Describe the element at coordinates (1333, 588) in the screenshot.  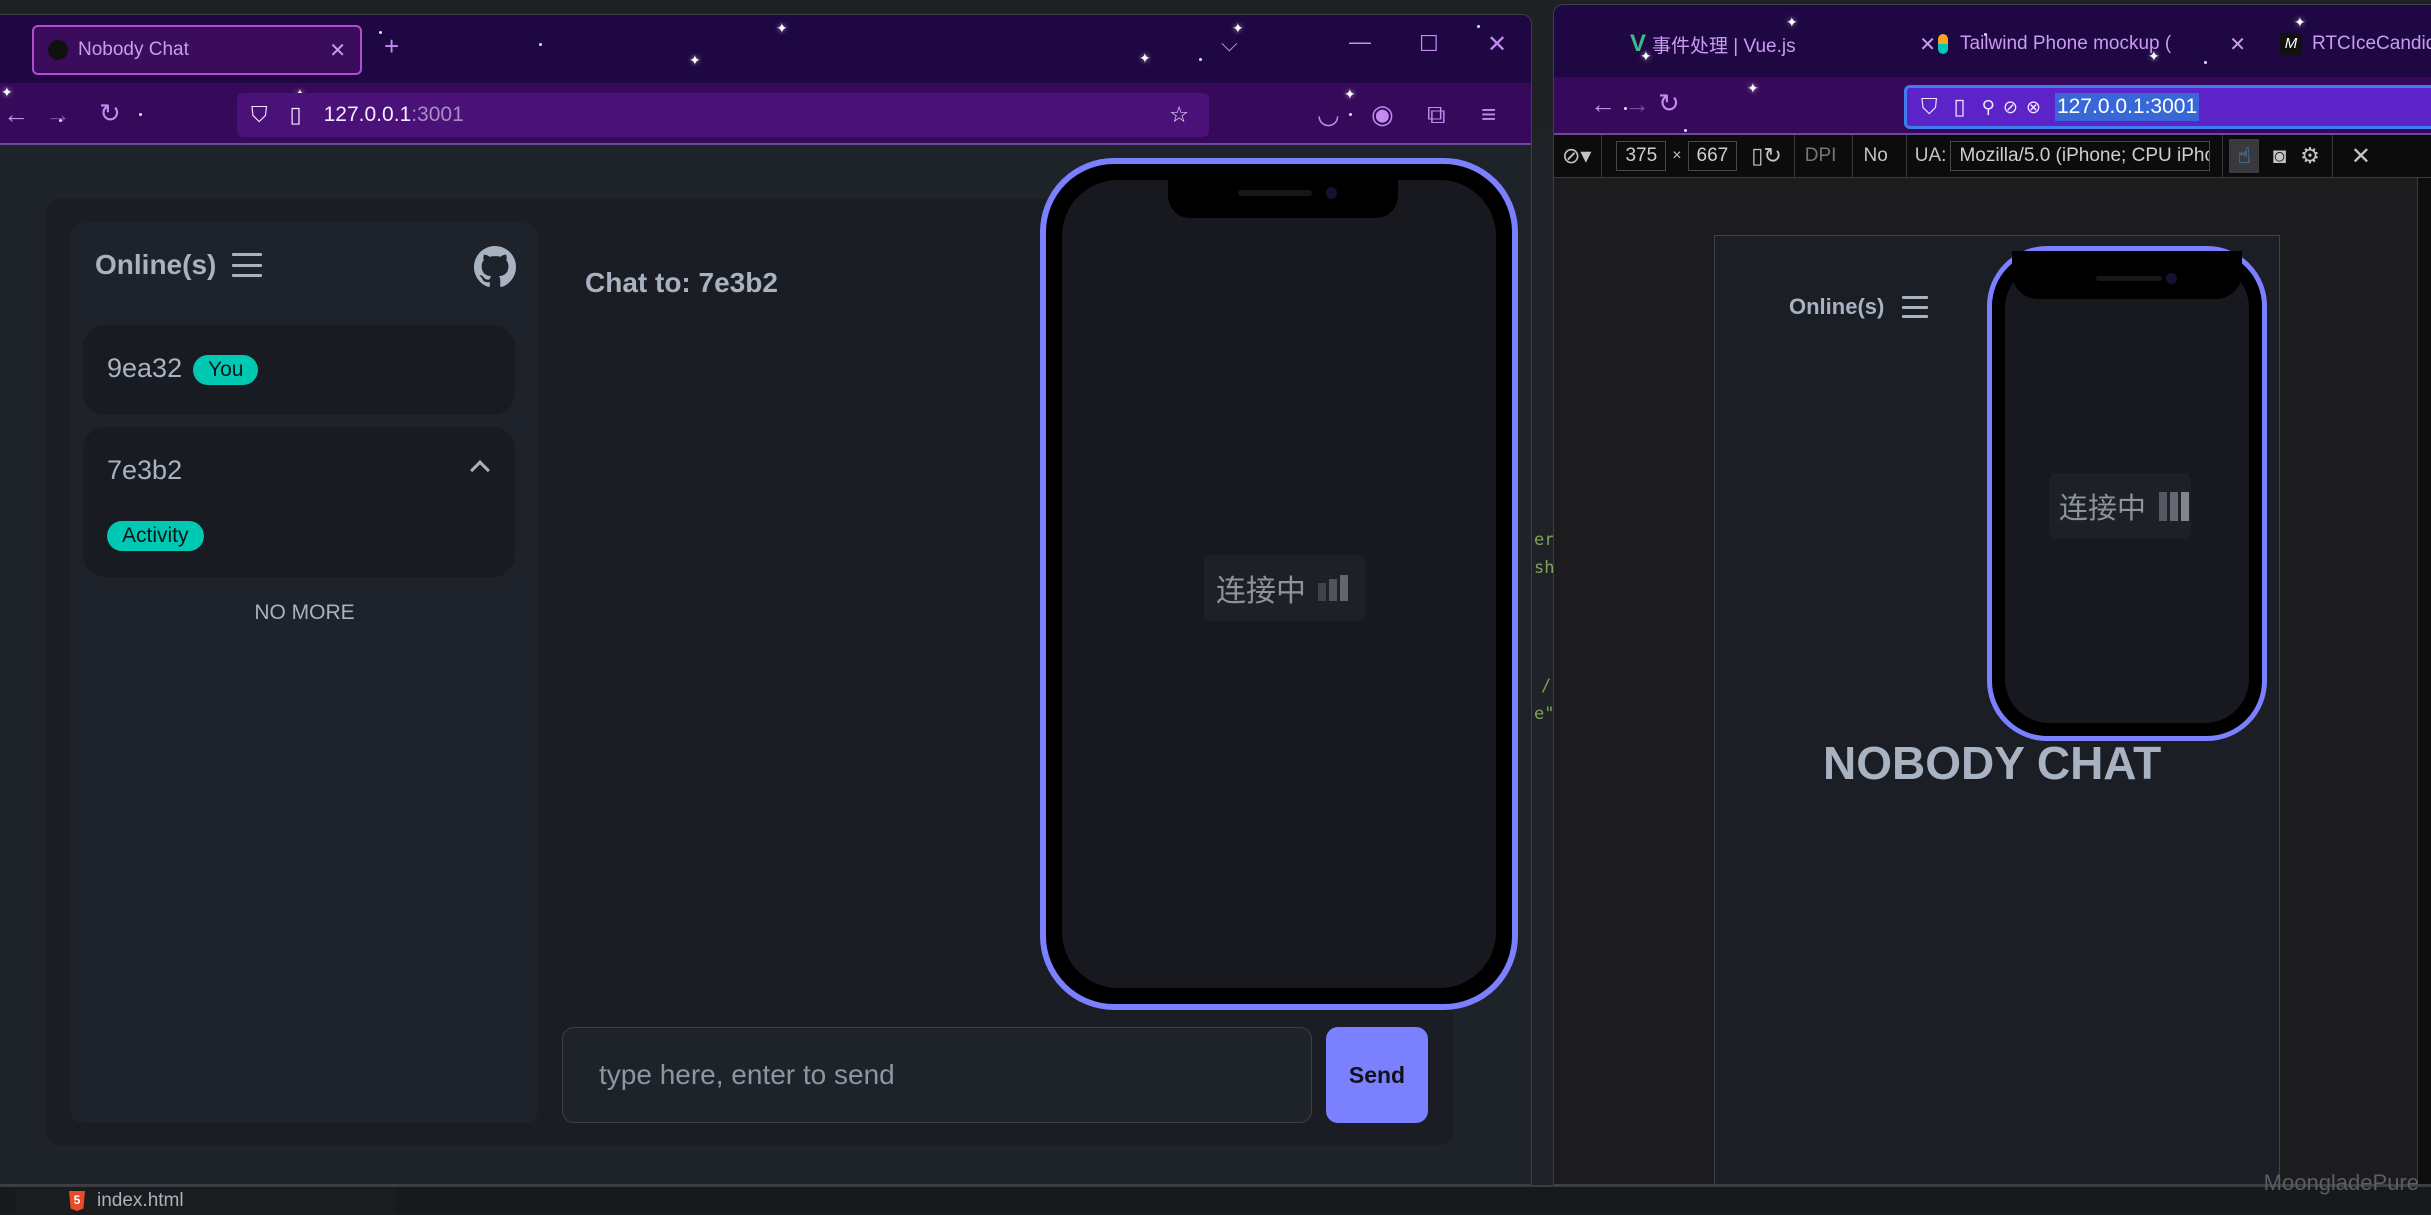
I see `signal-bars-icon` at that location.